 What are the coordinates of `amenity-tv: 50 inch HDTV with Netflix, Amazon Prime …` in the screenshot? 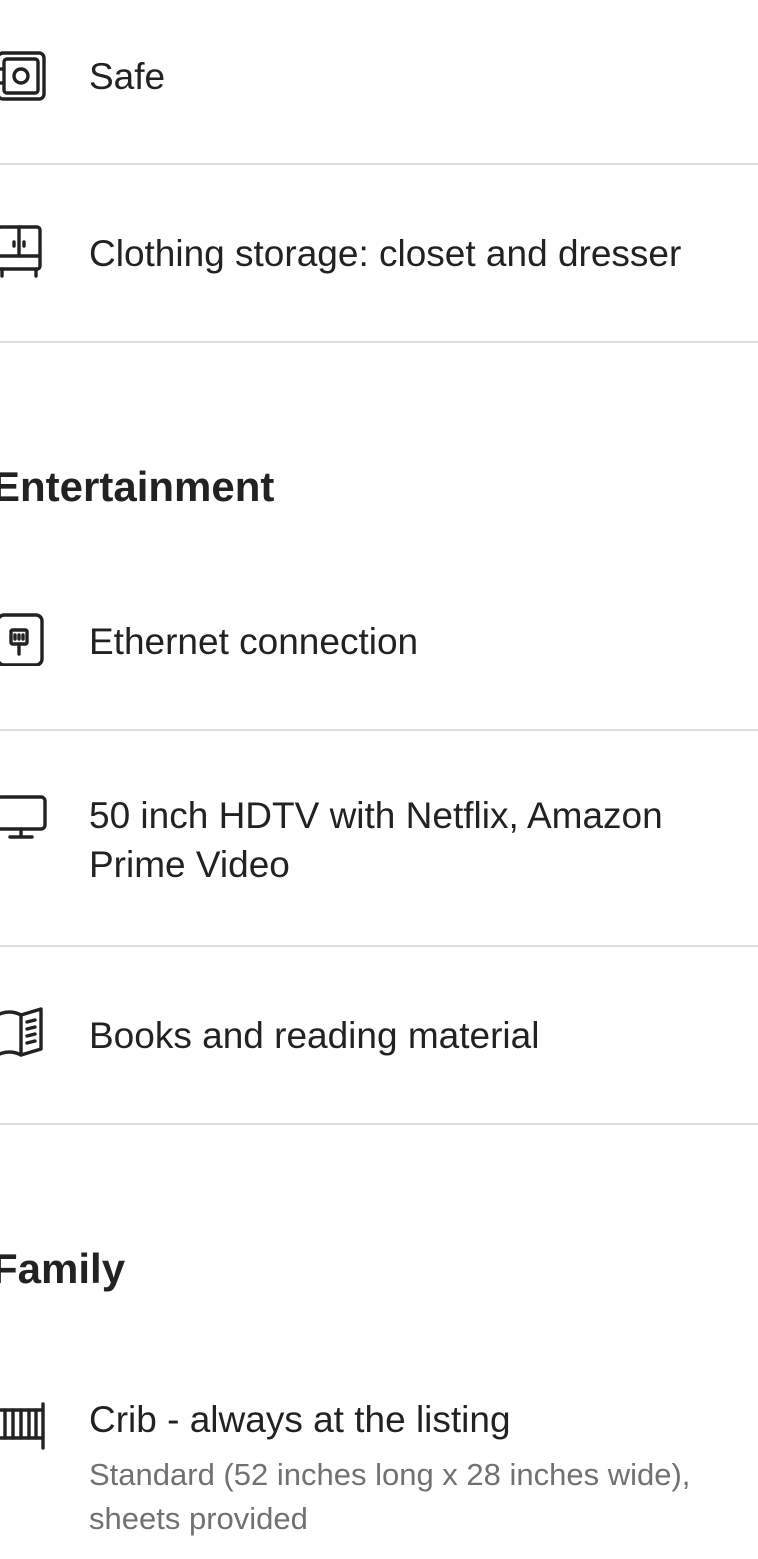 It's located at (379, 838).